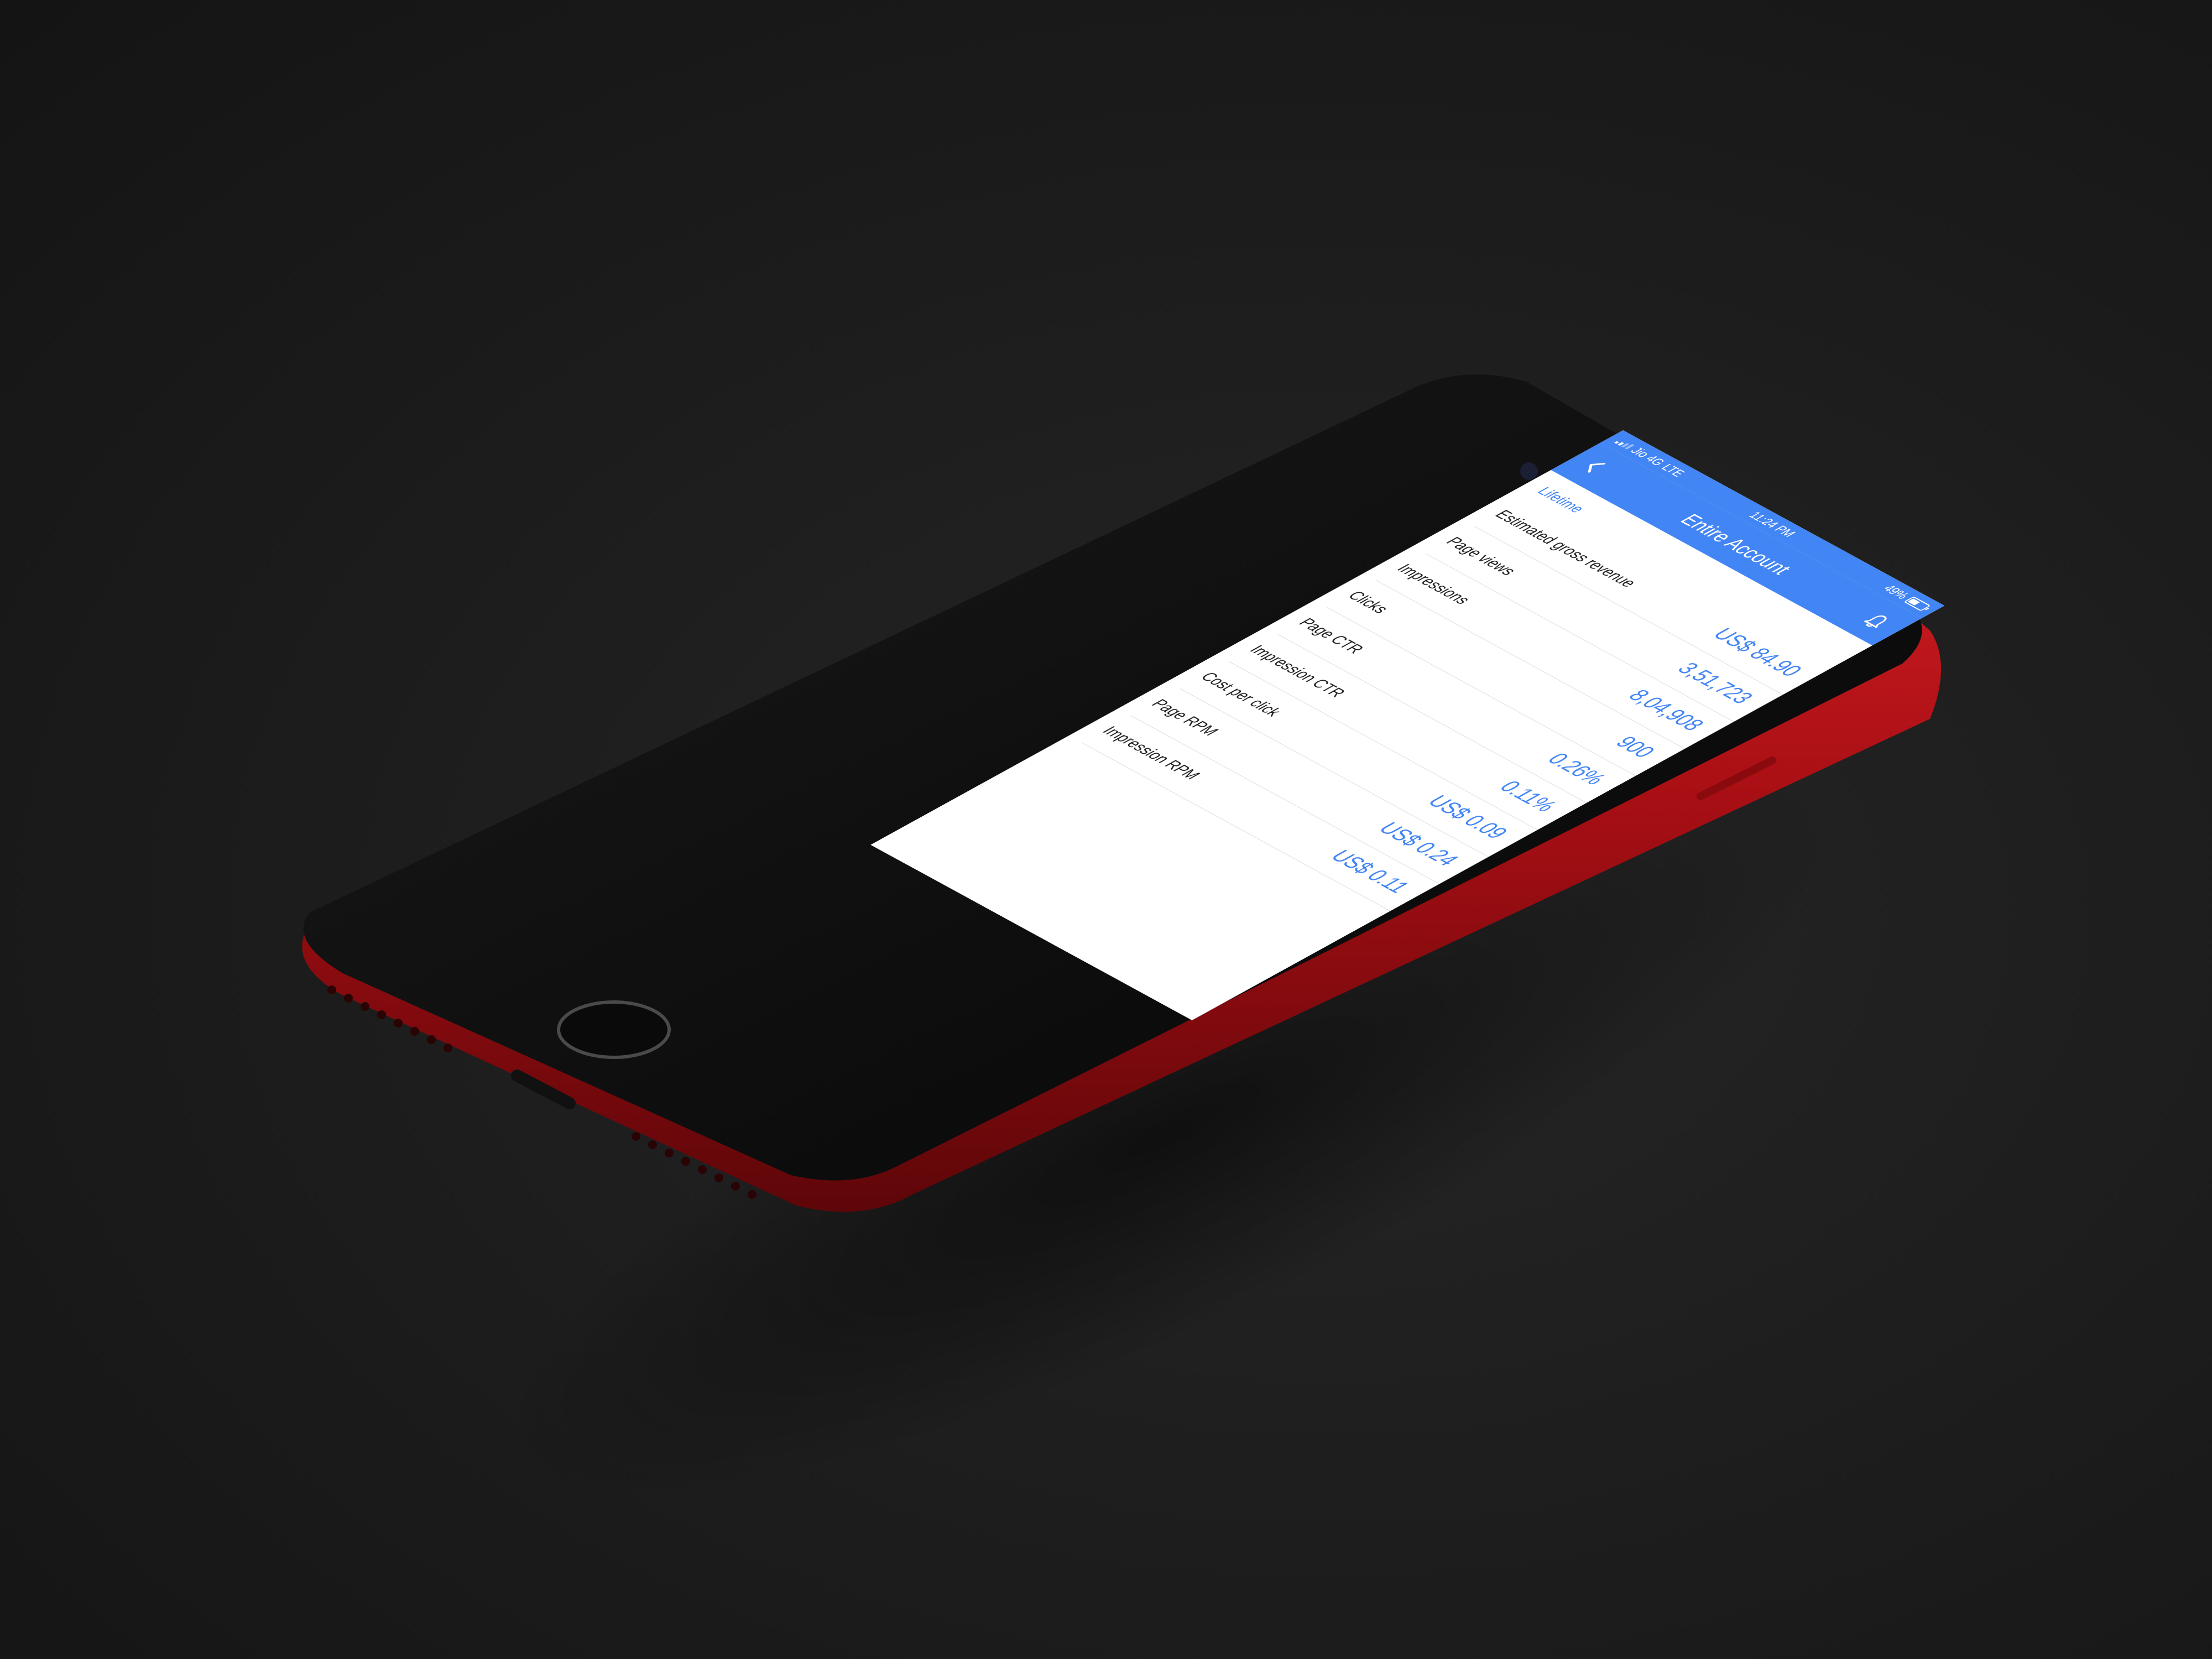 The width and height of the screenshot is (2212, 1659). I want to click on metric-label: Clicks, so click(1369, 602).